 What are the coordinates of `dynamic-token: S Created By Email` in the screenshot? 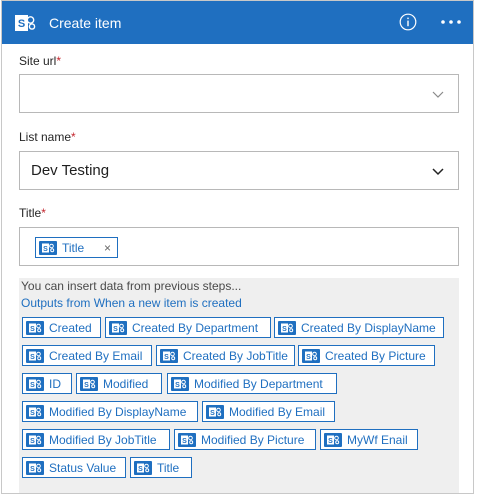 It's located at (87, 355).